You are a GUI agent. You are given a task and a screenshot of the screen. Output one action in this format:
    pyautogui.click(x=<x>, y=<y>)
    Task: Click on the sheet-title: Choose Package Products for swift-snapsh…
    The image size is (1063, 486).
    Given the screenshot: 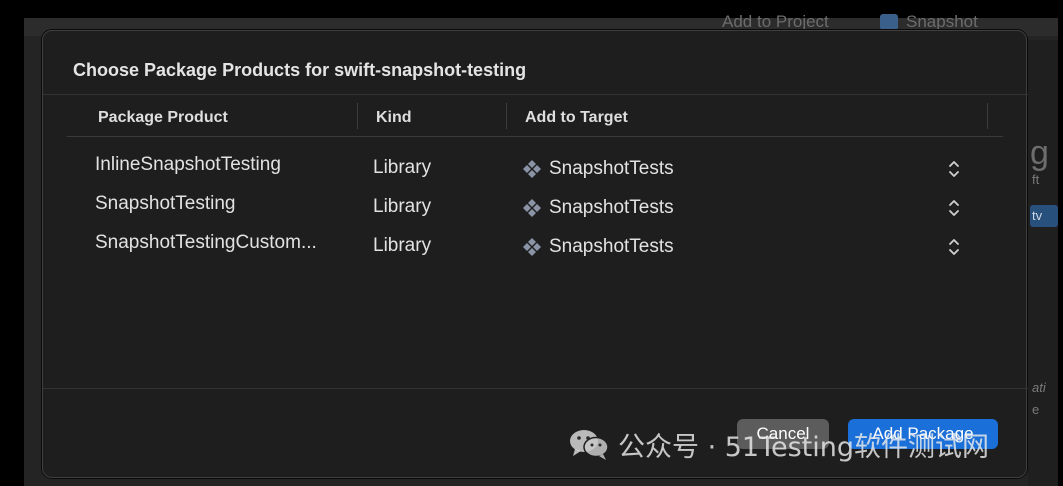 What is the action you would take?
    pyautogui.click(x=300, y=70)
    